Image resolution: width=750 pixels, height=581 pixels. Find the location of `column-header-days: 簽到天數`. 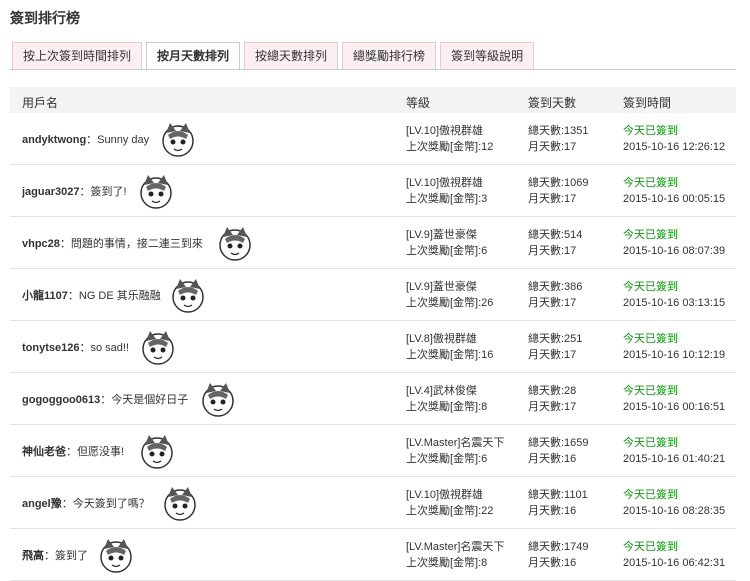

column-header-days: 簽到天數 is located at coordinates (552, 103).